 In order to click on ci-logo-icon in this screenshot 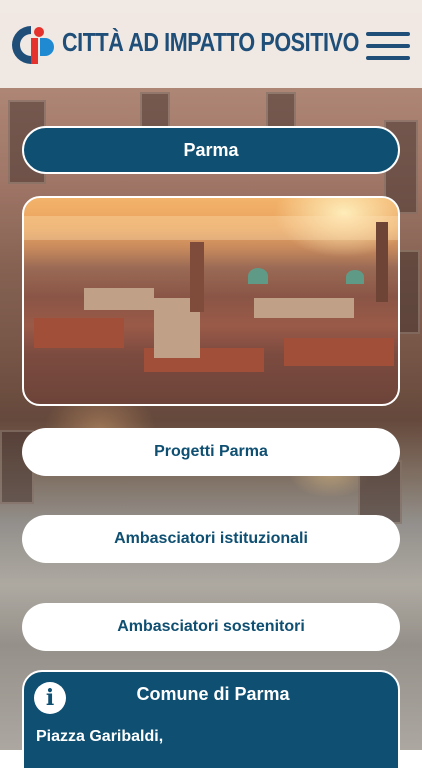, I will do `click(32, 45)`.